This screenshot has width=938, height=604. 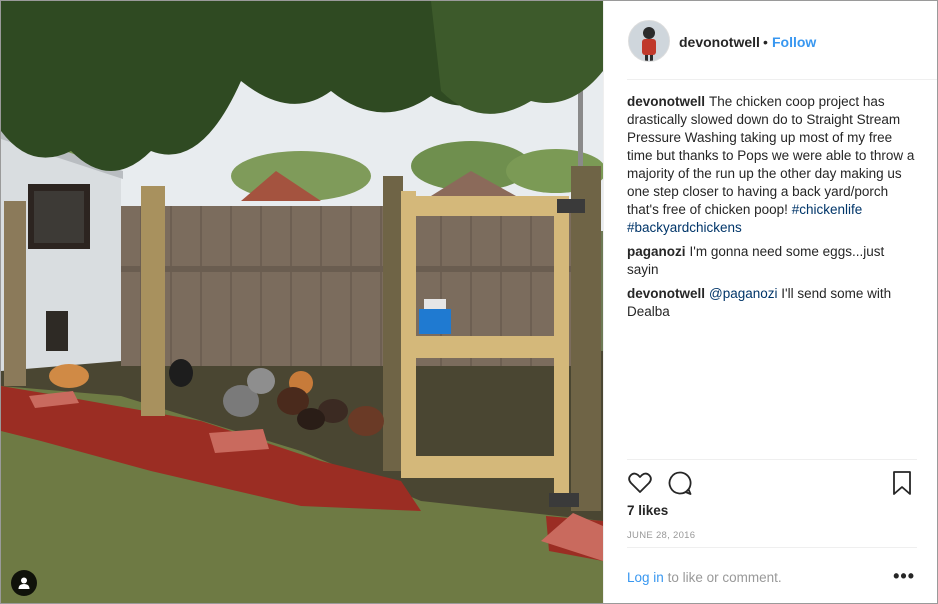 What do you see at coordinates (661, 535) in the screenshot?
I see `post-date: JUNE 28, 2016` at bounding box center [661, 535].